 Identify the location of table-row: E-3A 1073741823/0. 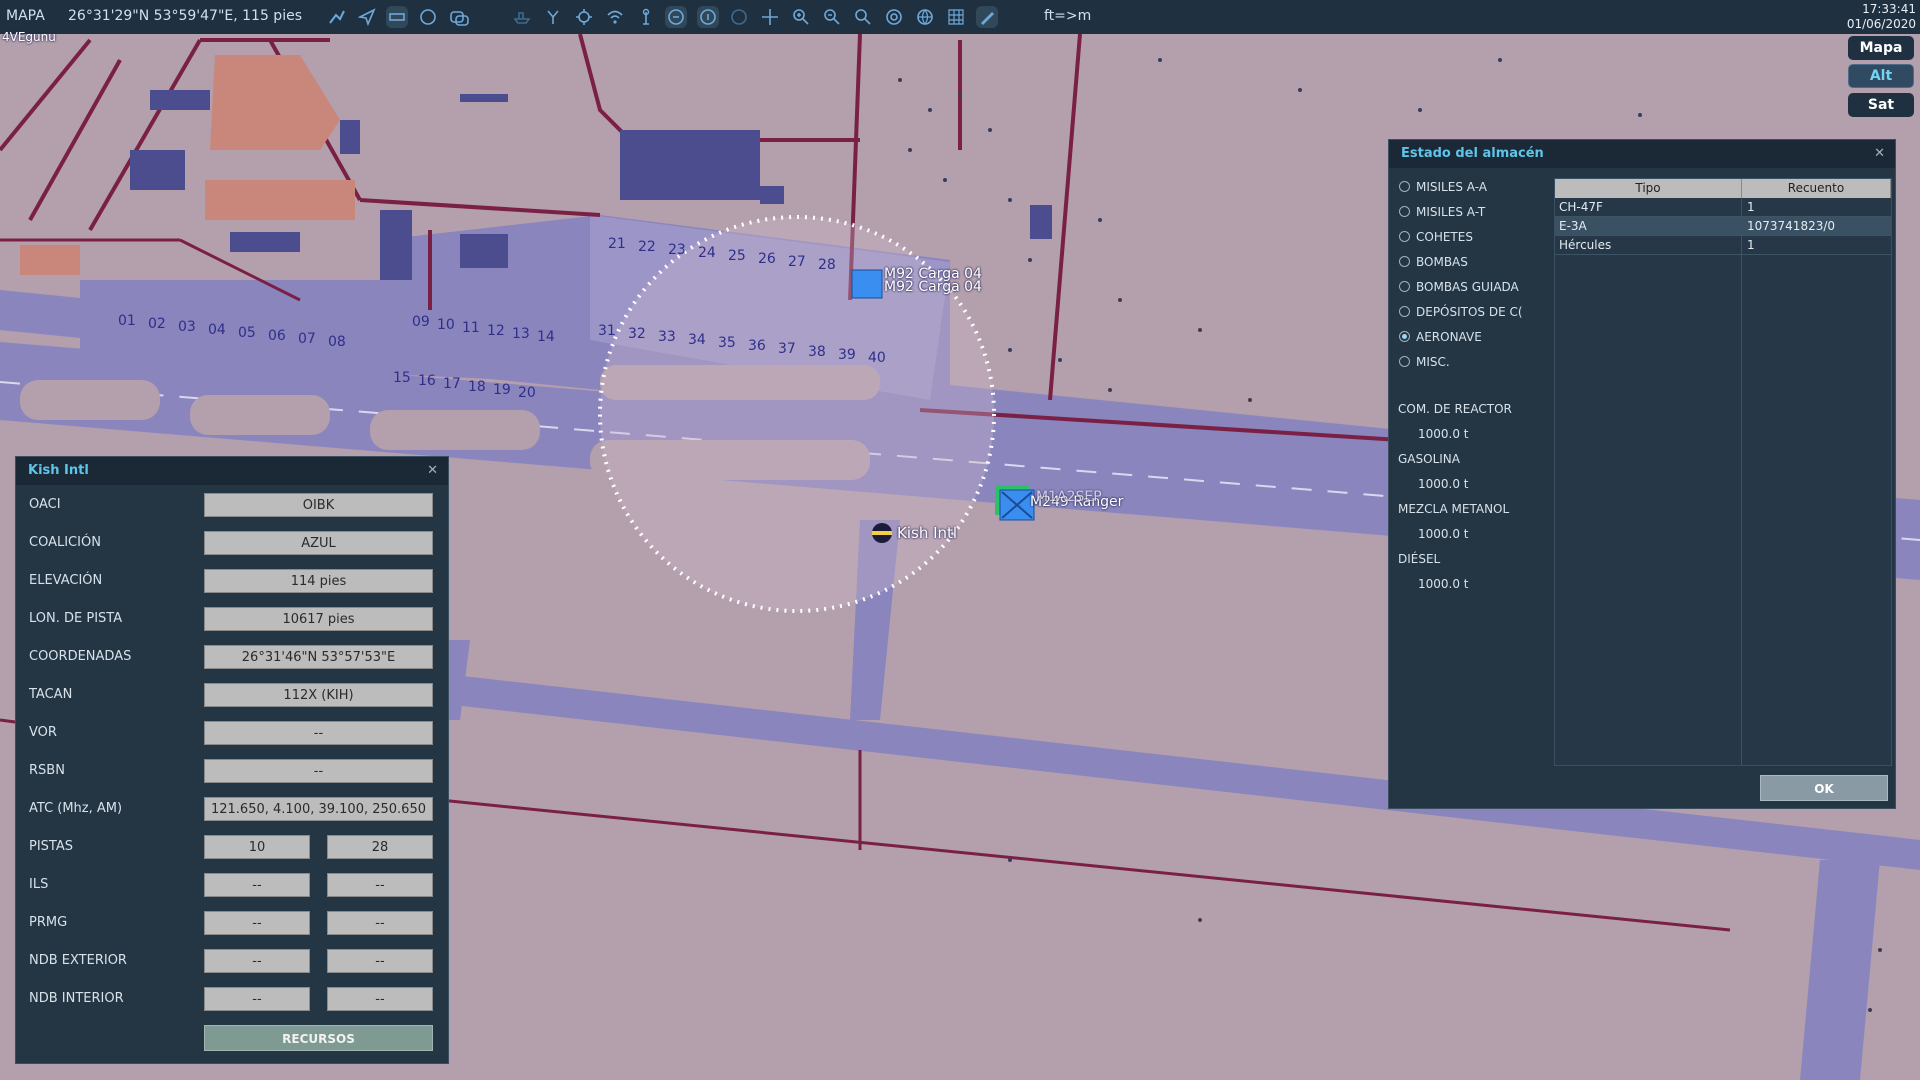
(1723, 226).